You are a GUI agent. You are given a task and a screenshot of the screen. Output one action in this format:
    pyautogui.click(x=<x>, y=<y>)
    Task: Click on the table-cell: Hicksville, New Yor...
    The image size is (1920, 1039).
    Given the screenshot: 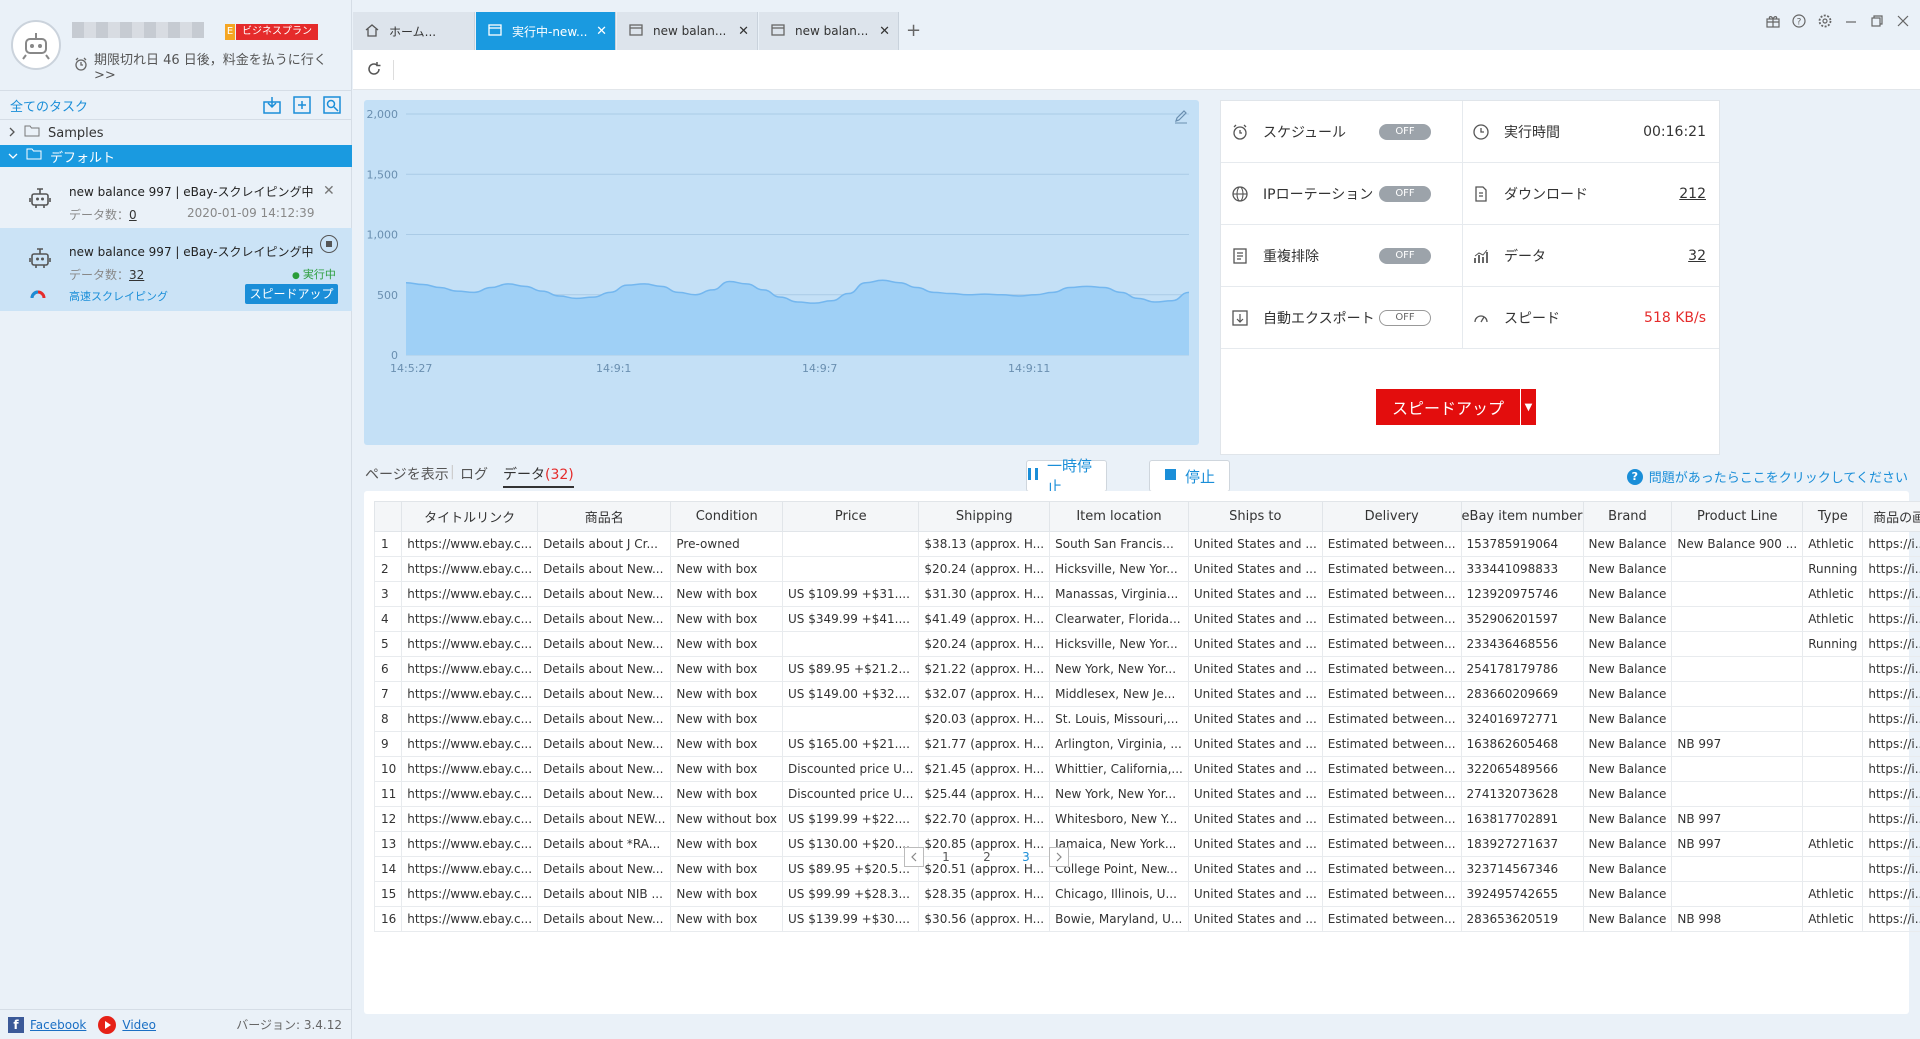 What is the action you would take?
    pyautogui.click(x=1119, y=644)
    